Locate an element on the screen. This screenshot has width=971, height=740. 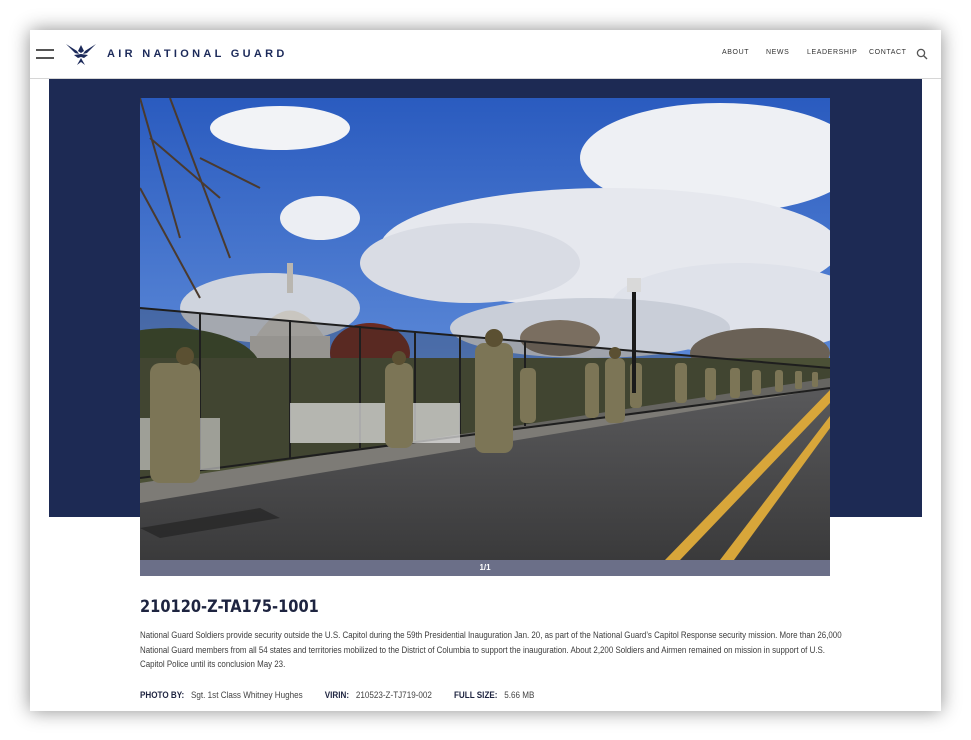
full-size-label: FULL SIZE: is located at coordinates (477, 695).